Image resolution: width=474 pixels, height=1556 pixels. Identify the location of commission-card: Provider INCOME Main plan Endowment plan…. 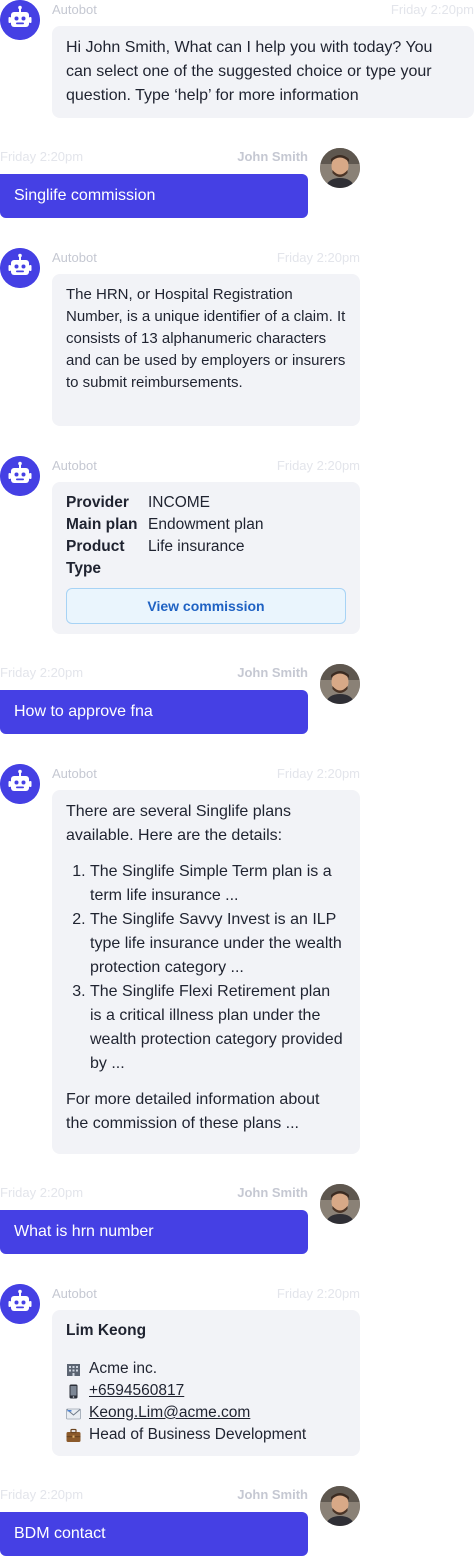
(206, 558).